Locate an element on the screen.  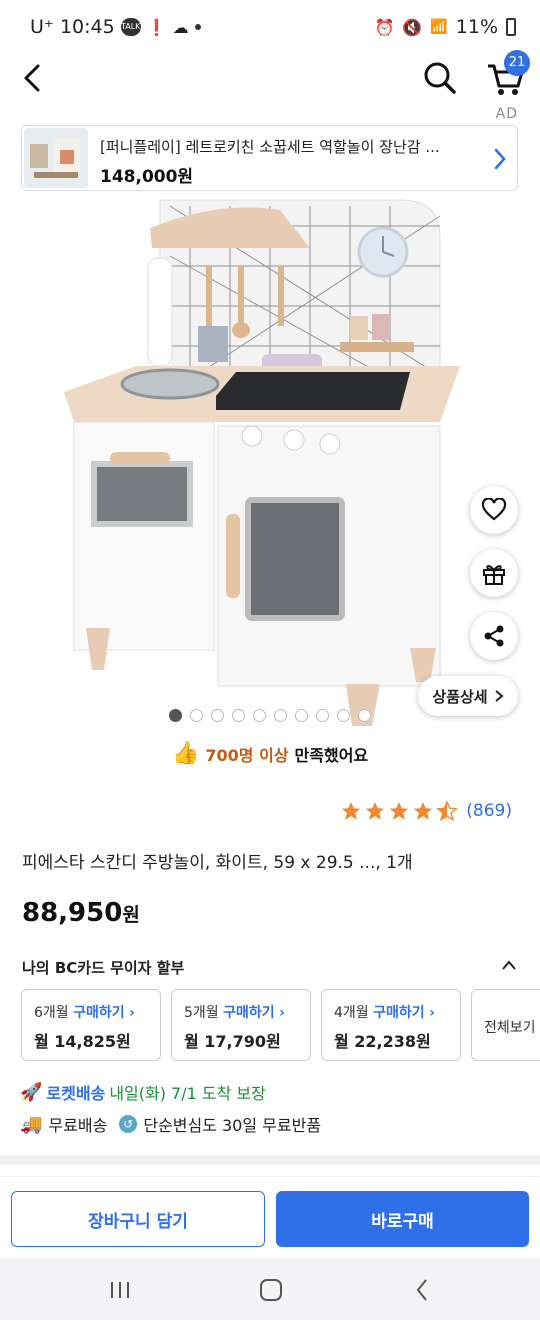
shipping-return-info: 🚚 무료배송 ↺ 단순변심도 30일 무료반품 is located at coordinates (170, 1124).